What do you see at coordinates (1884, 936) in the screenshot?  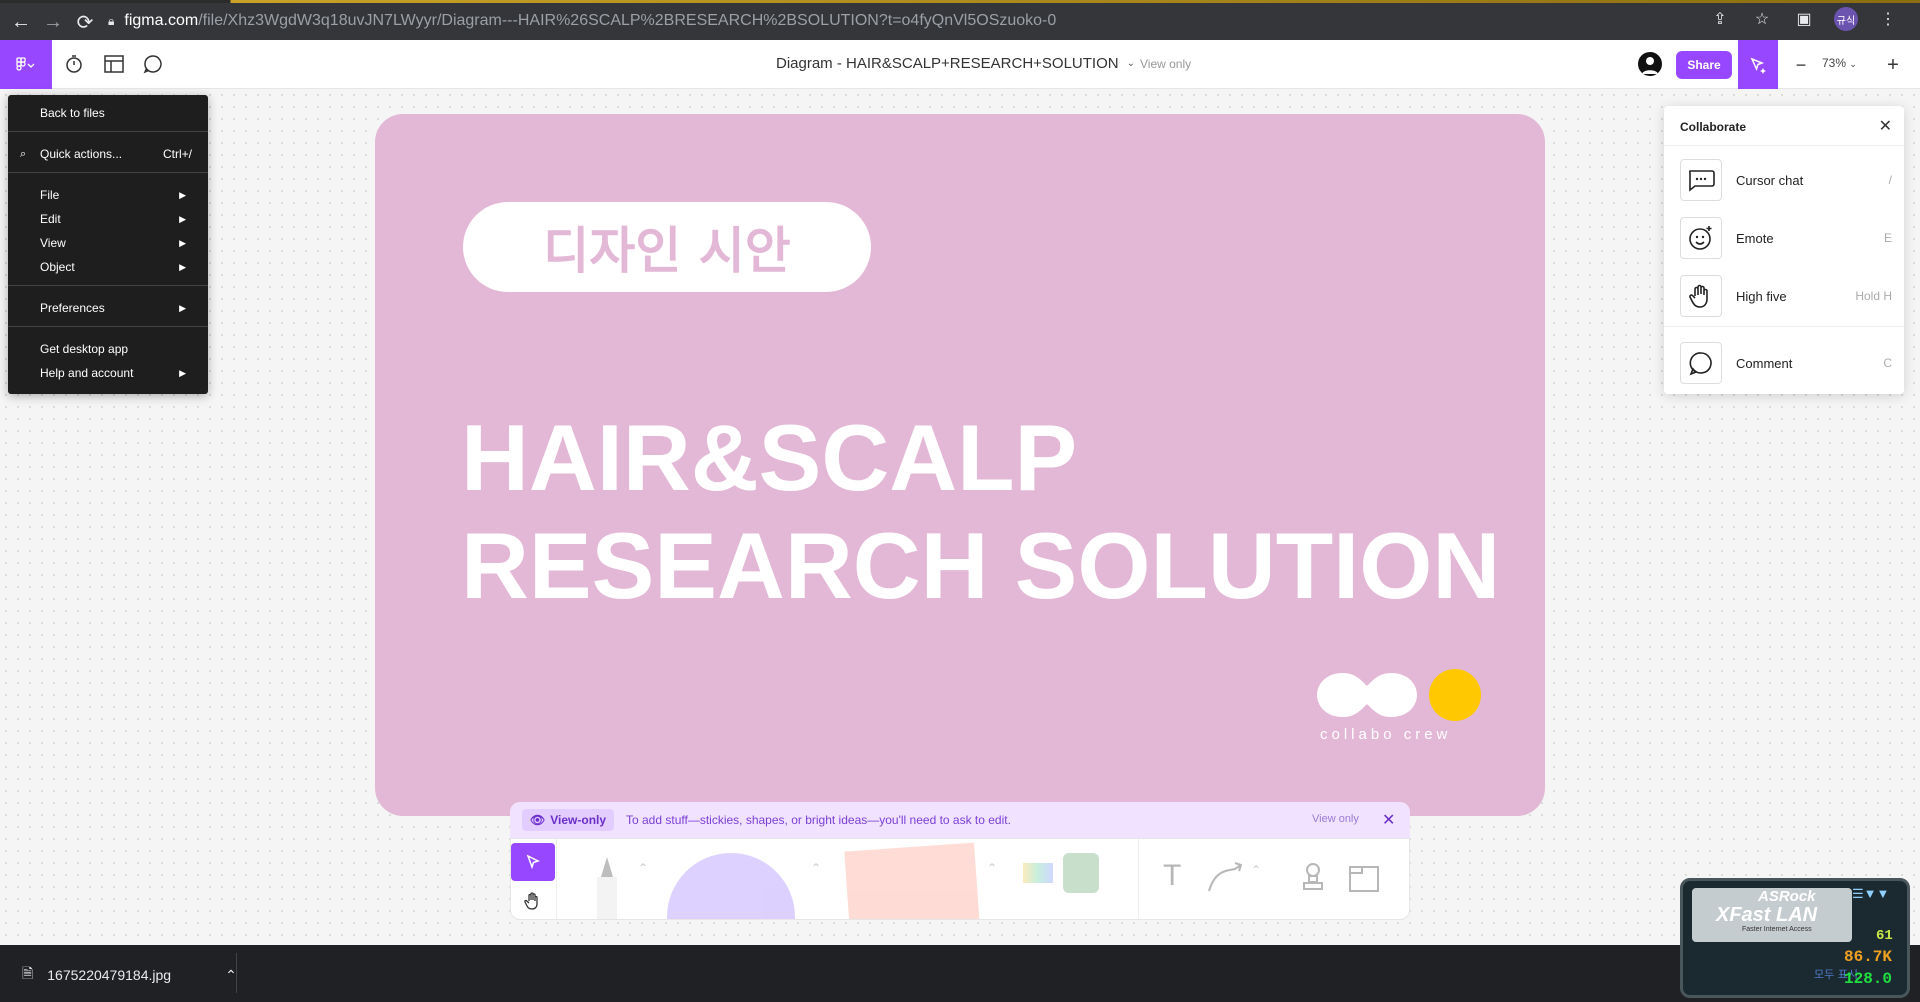 I see `widget-value1: 61` at bounding box center [1884, 936].